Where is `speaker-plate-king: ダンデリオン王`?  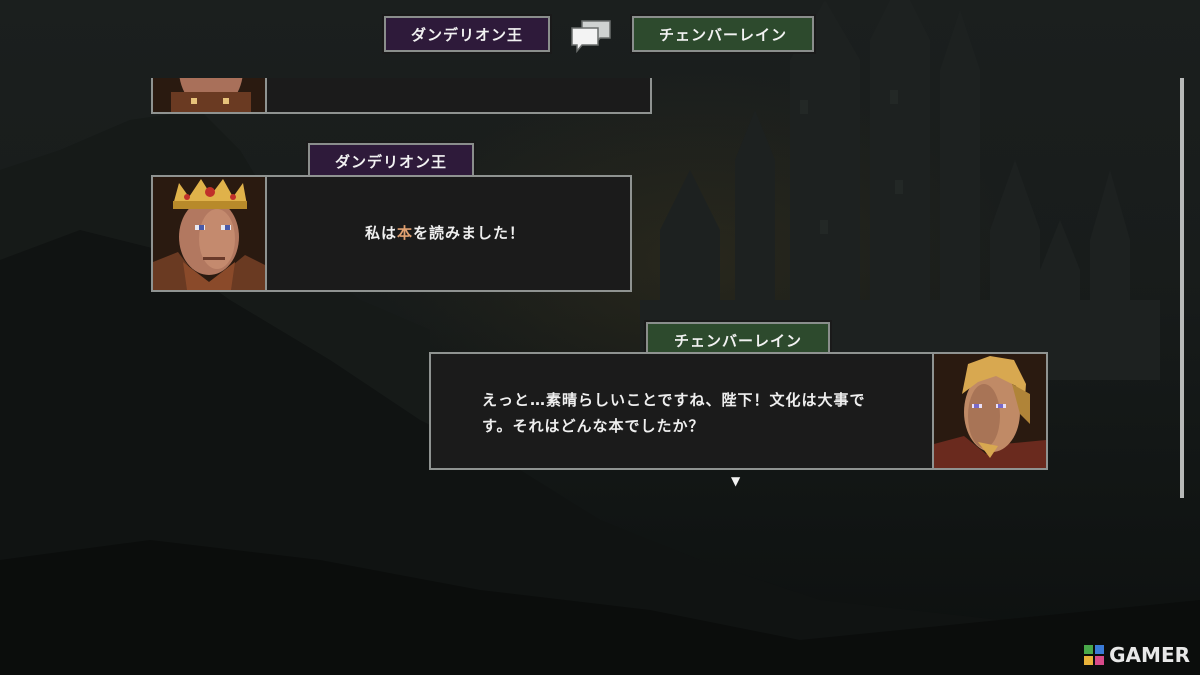 speaker-plate-king: ダンデリオン王 is located at coordinates (391, 161).